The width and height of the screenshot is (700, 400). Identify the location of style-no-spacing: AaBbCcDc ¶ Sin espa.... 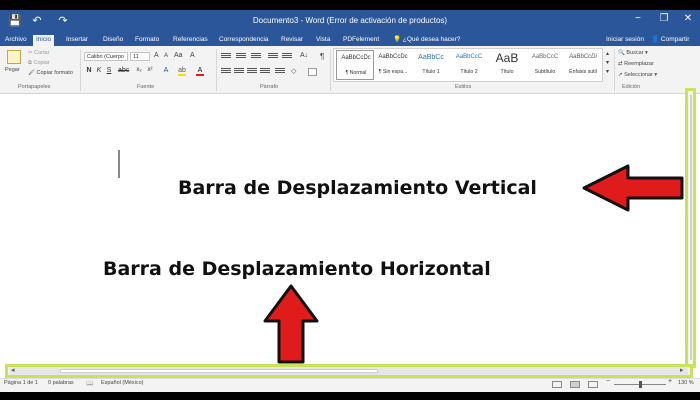
(393, 65).